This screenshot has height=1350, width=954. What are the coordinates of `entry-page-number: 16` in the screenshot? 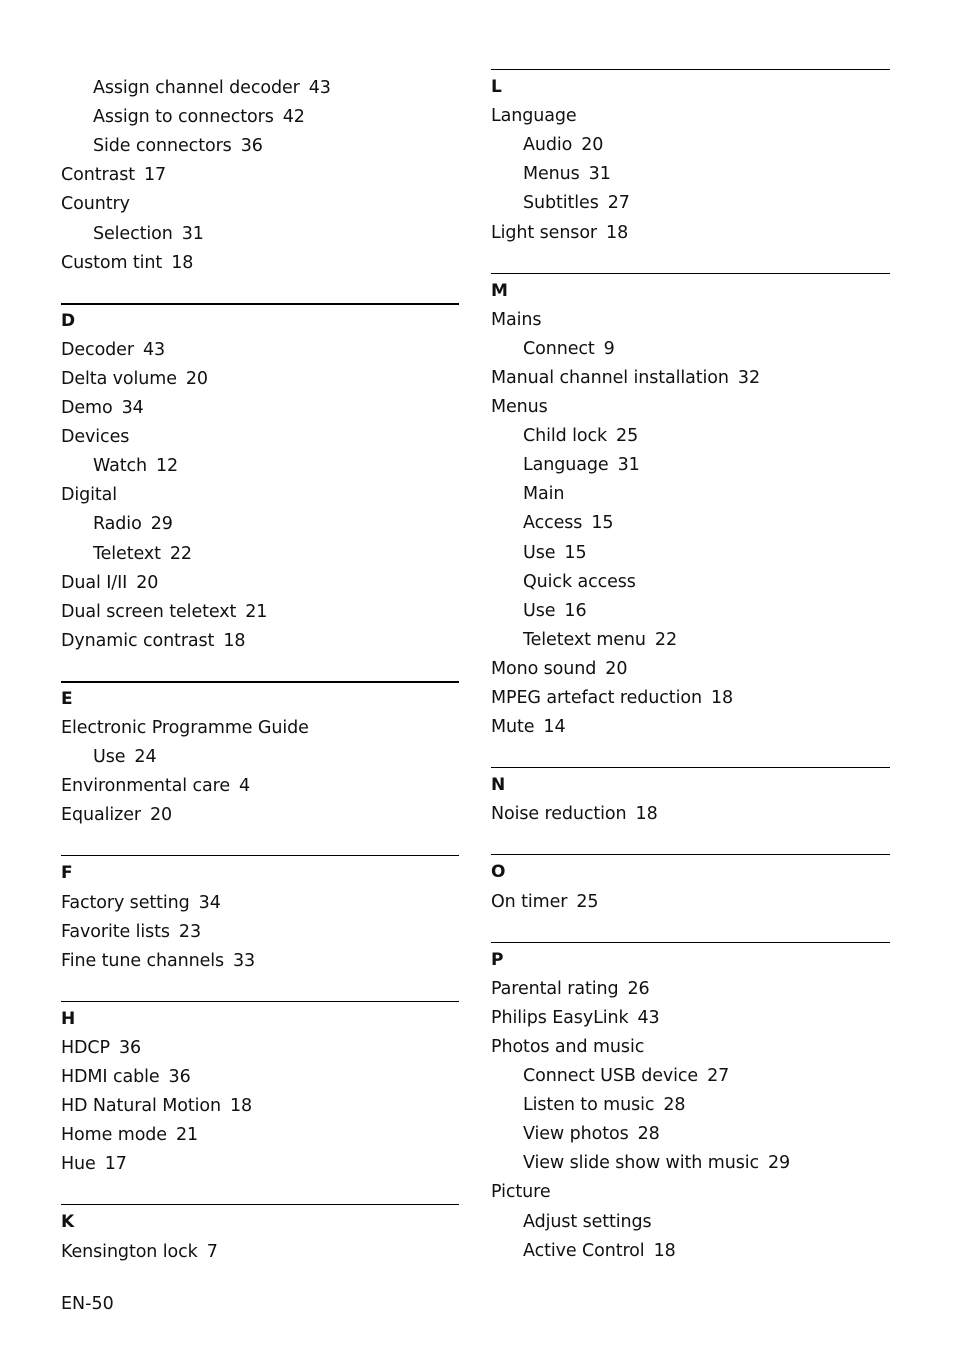 It's located at (575, 610).